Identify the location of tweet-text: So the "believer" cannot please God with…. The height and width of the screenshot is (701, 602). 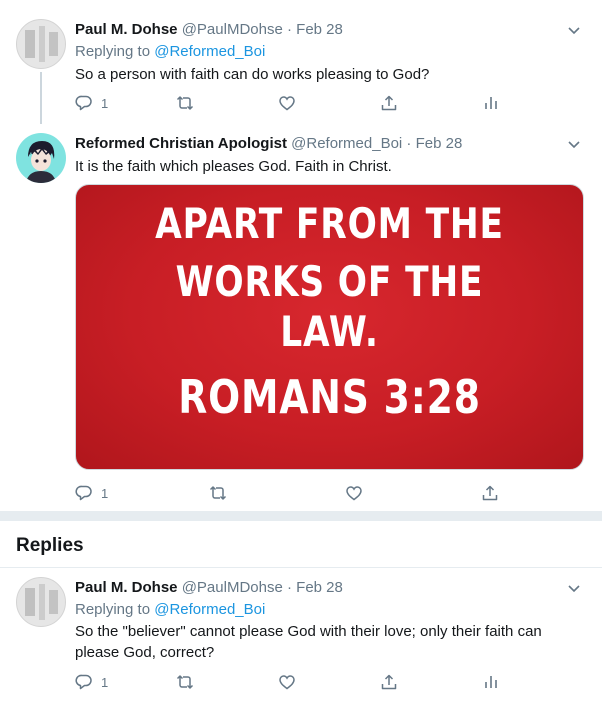
(308, 642).